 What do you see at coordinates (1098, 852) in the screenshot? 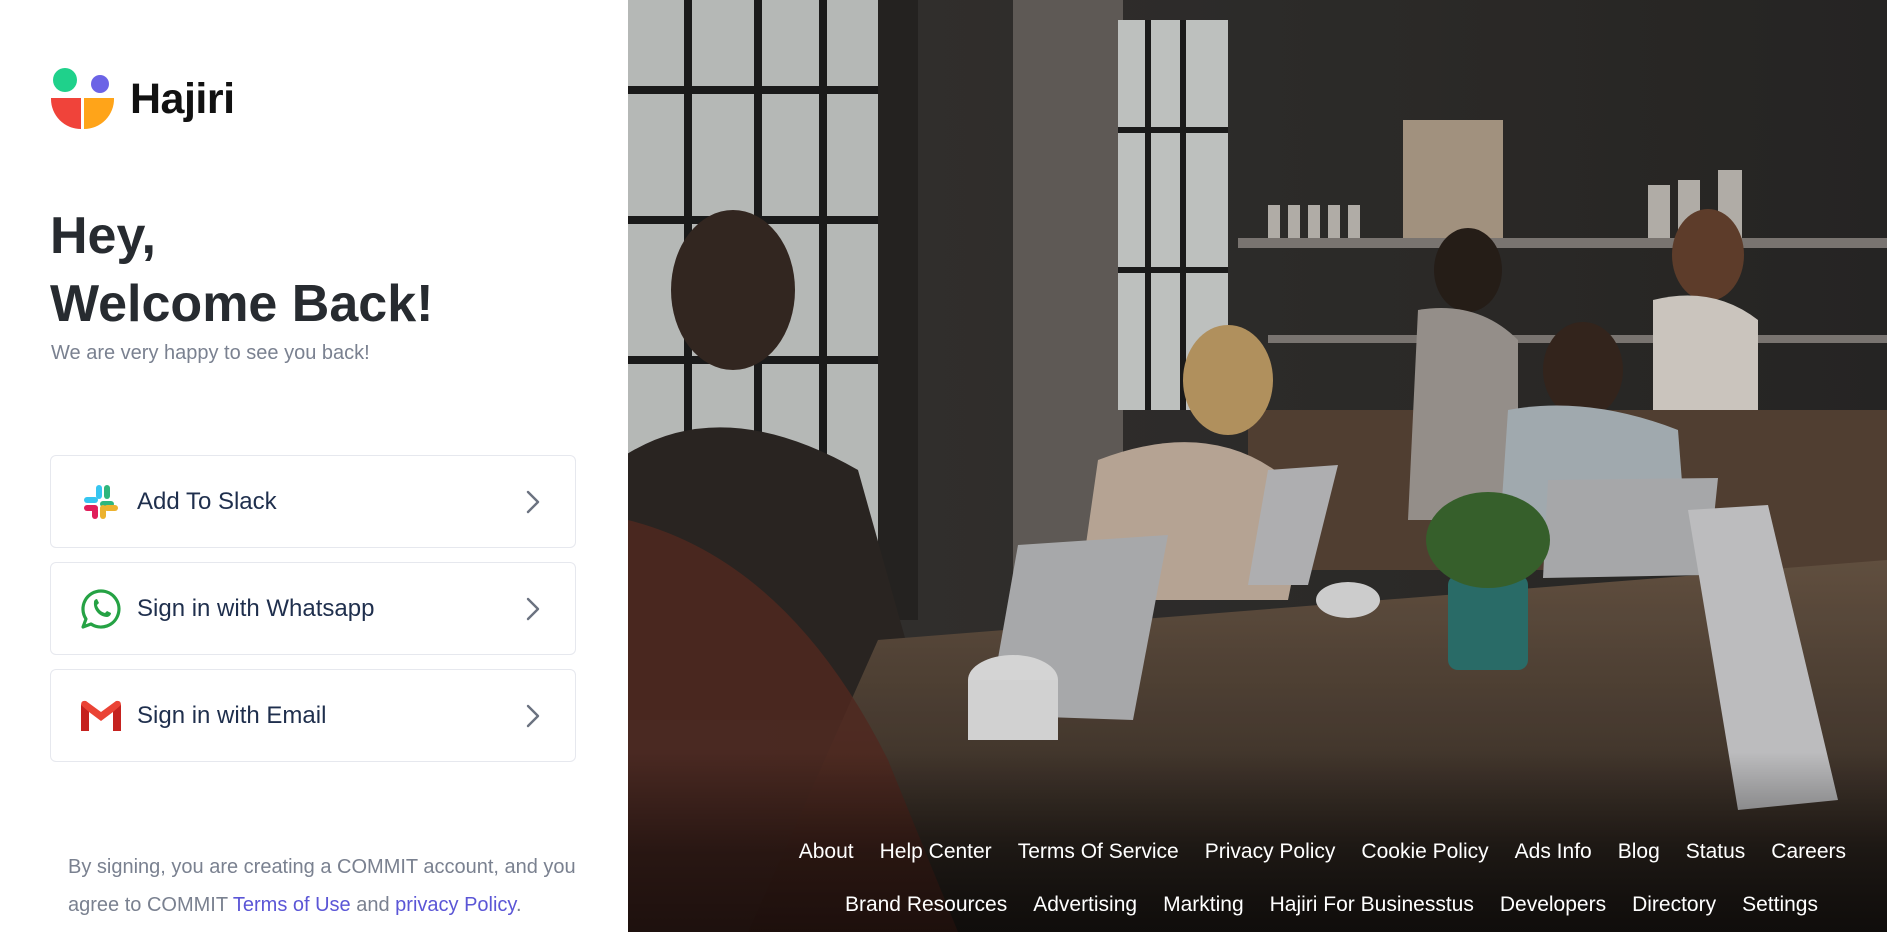
I see `footer-link-terms-of-service: Terms Of Service` at bounding box center [1098, 852].